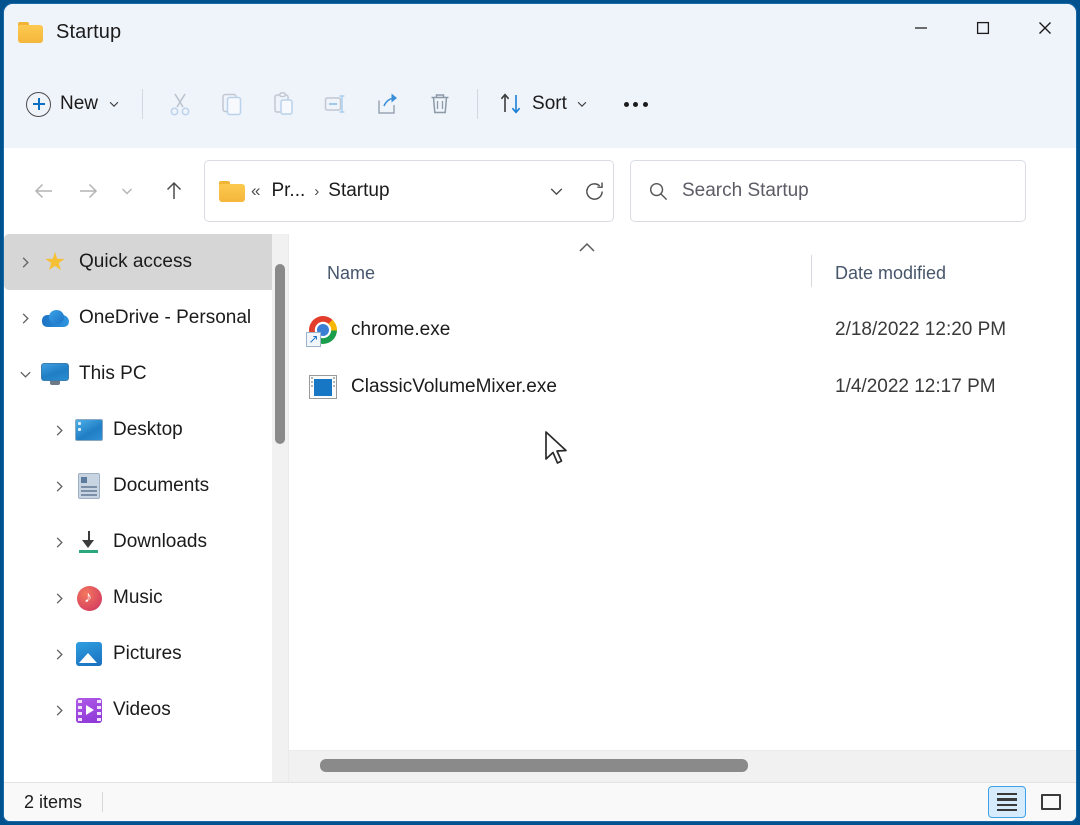  Describe the element at coordinates (1051, 802) in the screenshot. I see `large-icons-view-button` at that location.